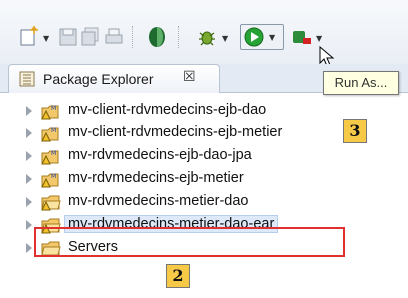  Describe the element at coordinates (68, 37) in the screenshot. I see `save-icon` at that location.